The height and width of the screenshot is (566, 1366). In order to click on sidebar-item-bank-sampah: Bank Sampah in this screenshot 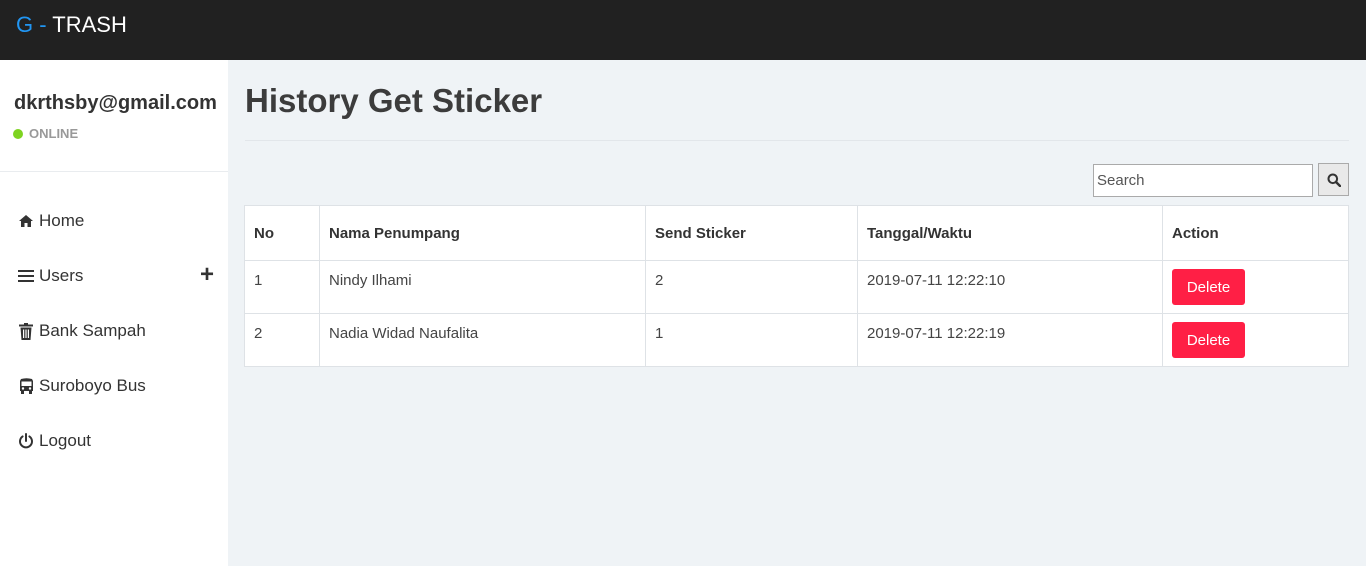, I will do `click(114, 331)`.